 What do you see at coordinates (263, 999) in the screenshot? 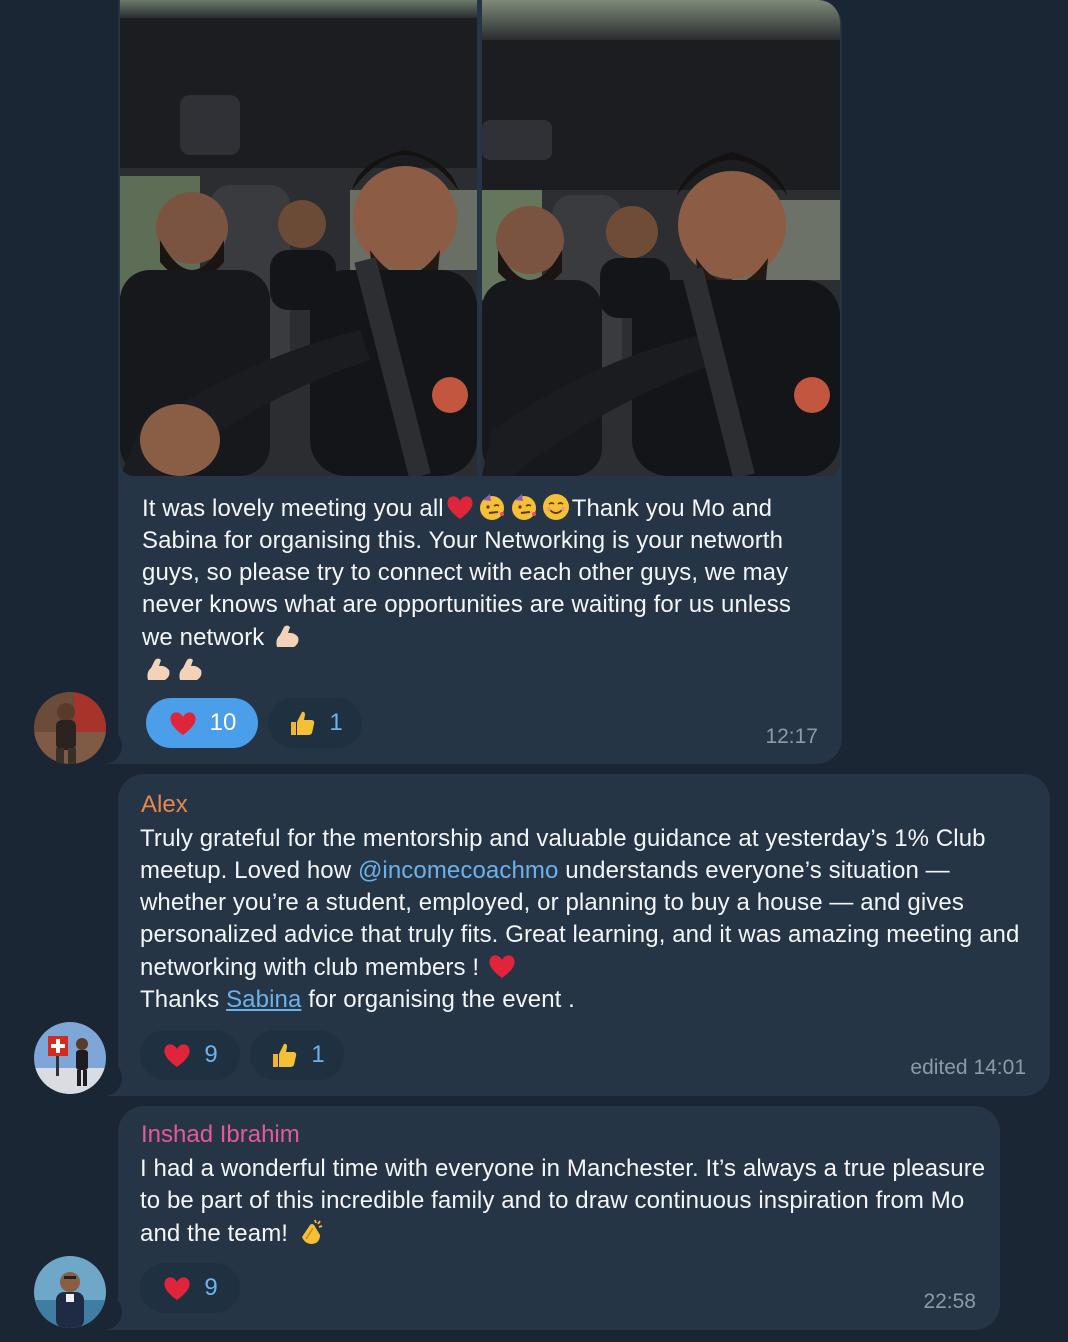
I see `user-link: Sabina` at bounding box center [263, 999].